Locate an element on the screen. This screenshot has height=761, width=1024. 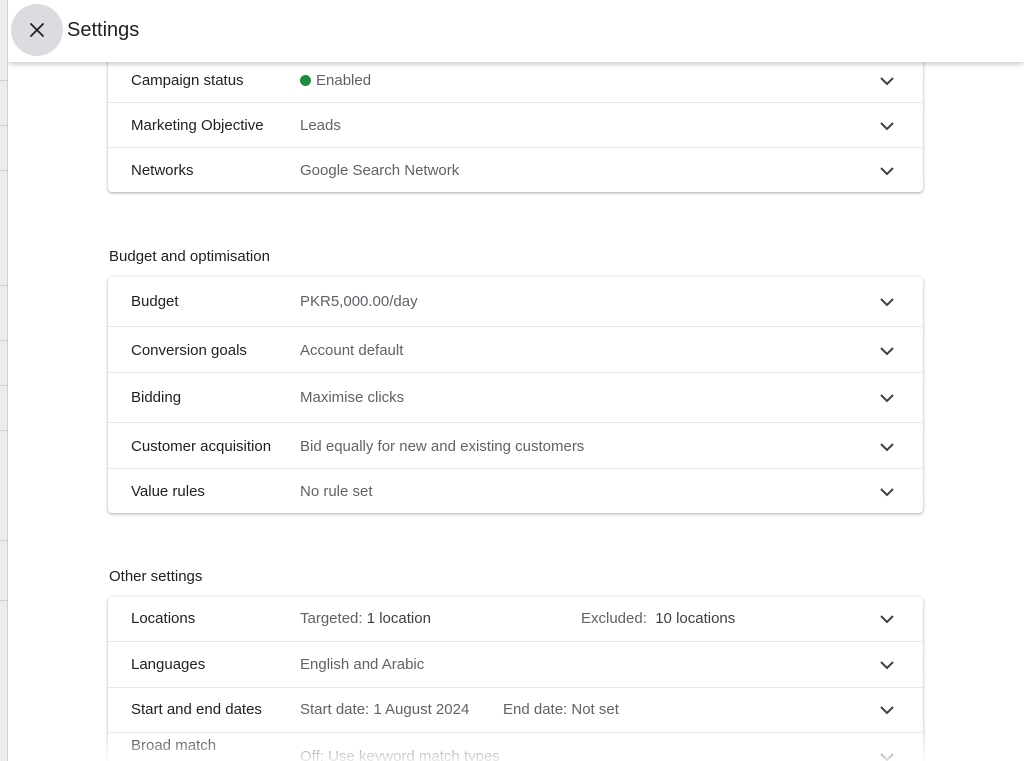
page-title: Settings is located at coordinates (103, 30).